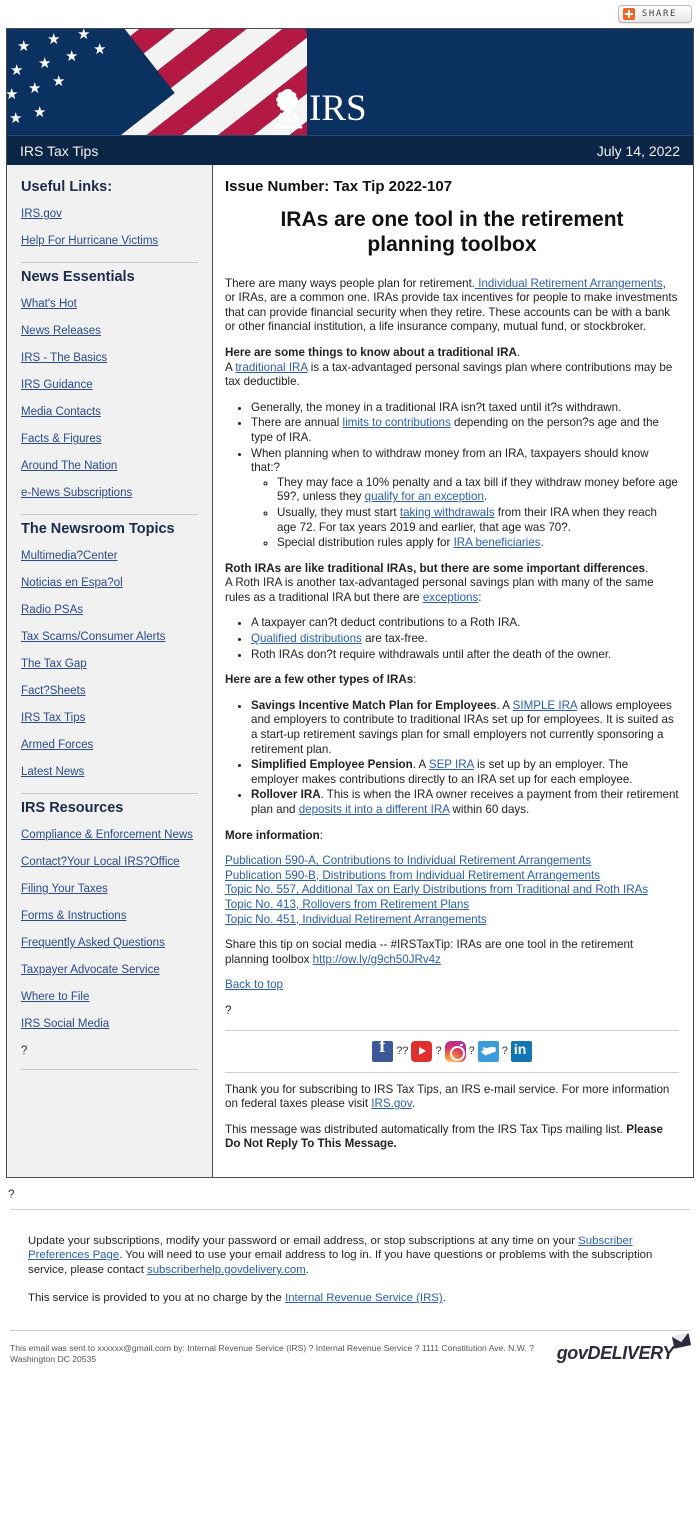 The height and width of the screenshot is (1521, 700). What do you see at coordinates (109, 997) in the screenshot?
I see `sidebar-item-where-to-file: Where to File` at bounding box center [109, 997].